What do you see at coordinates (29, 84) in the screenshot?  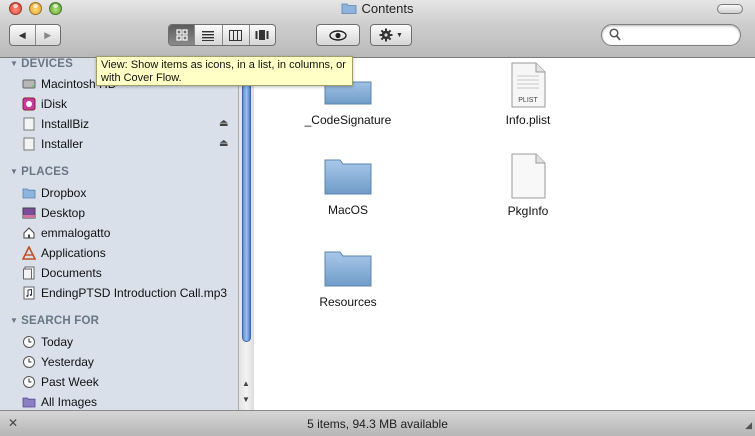 I see `hard-drive-icon` at bounding box center [29, 84].